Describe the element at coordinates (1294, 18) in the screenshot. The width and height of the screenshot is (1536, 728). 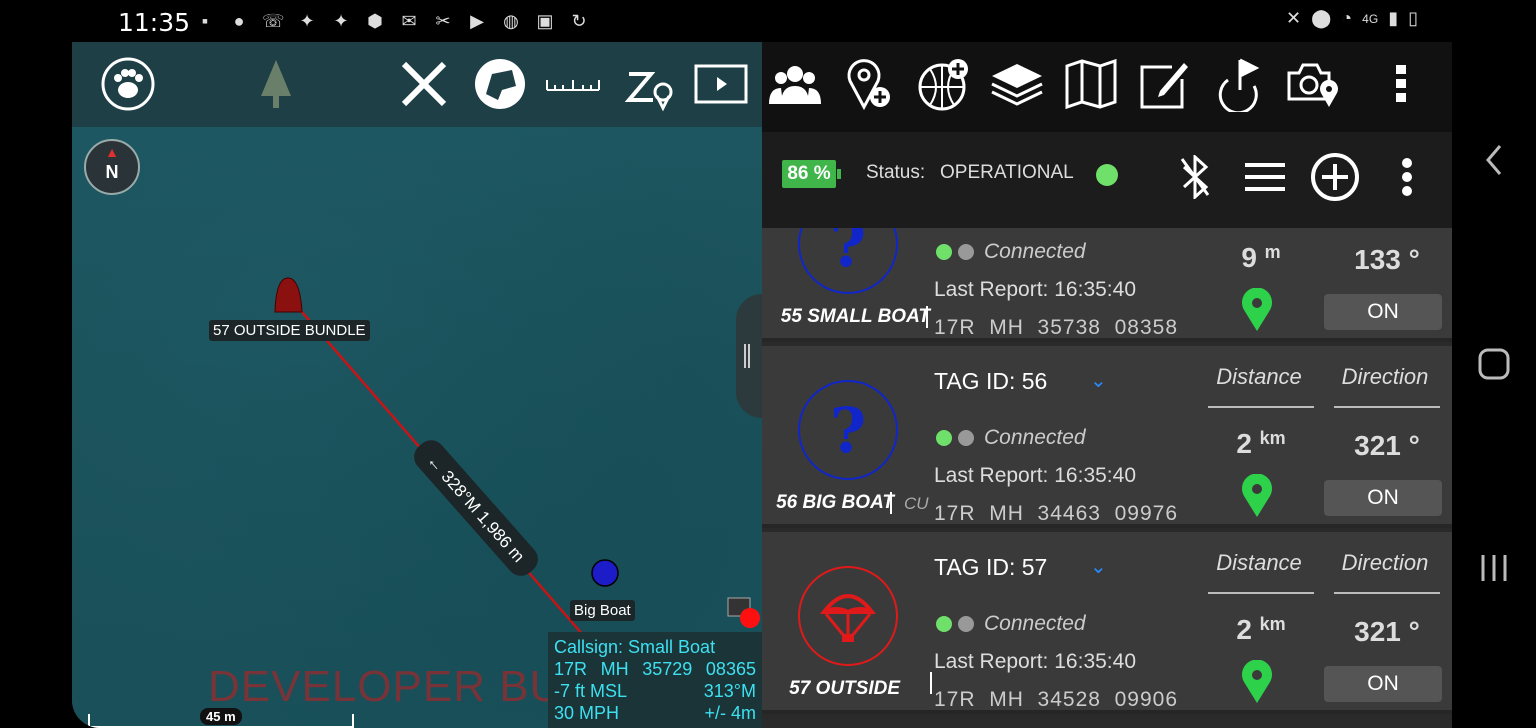
I see `mute-icon: ✕` at that location.